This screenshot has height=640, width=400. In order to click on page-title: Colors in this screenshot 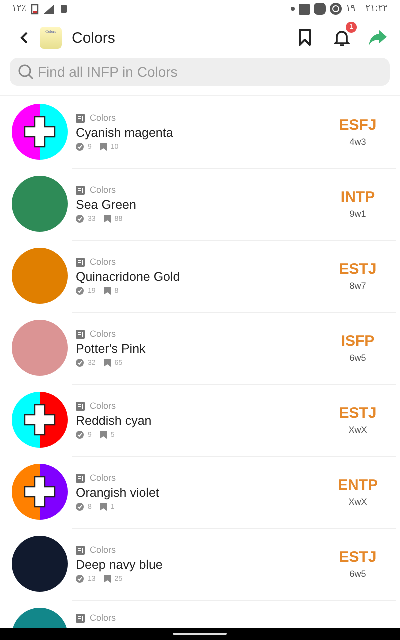, I will do `click(94, 38)`.